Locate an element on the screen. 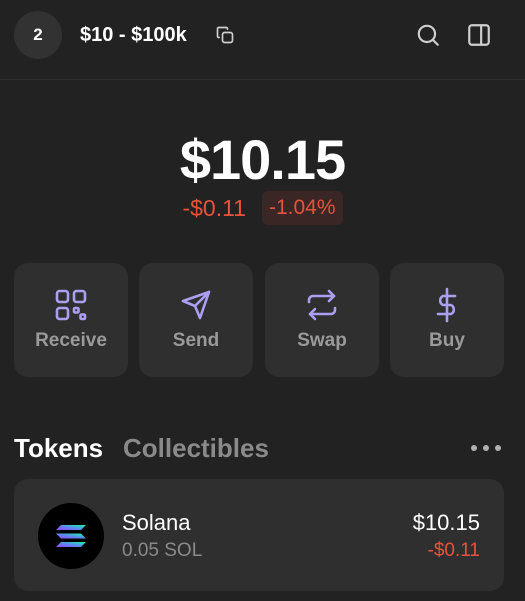 This screenshot has width=525, height=601. tab-tokens: Tokens is located at coordinates (58, 448).